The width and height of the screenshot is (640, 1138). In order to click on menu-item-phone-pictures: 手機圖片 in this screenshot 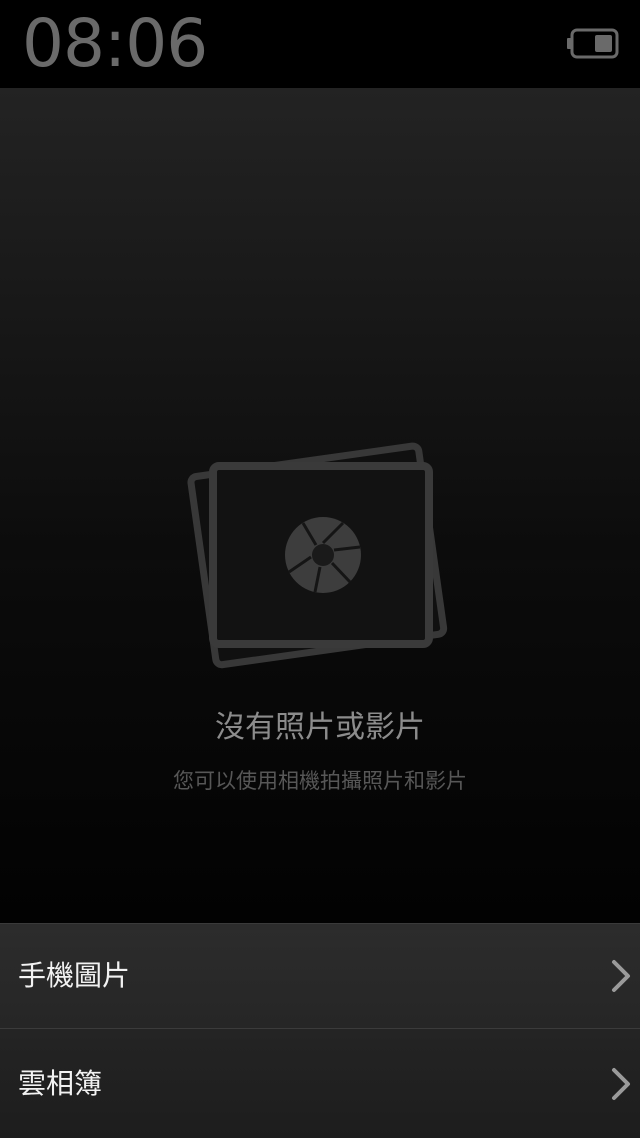, I will do `click(320, 975)`.